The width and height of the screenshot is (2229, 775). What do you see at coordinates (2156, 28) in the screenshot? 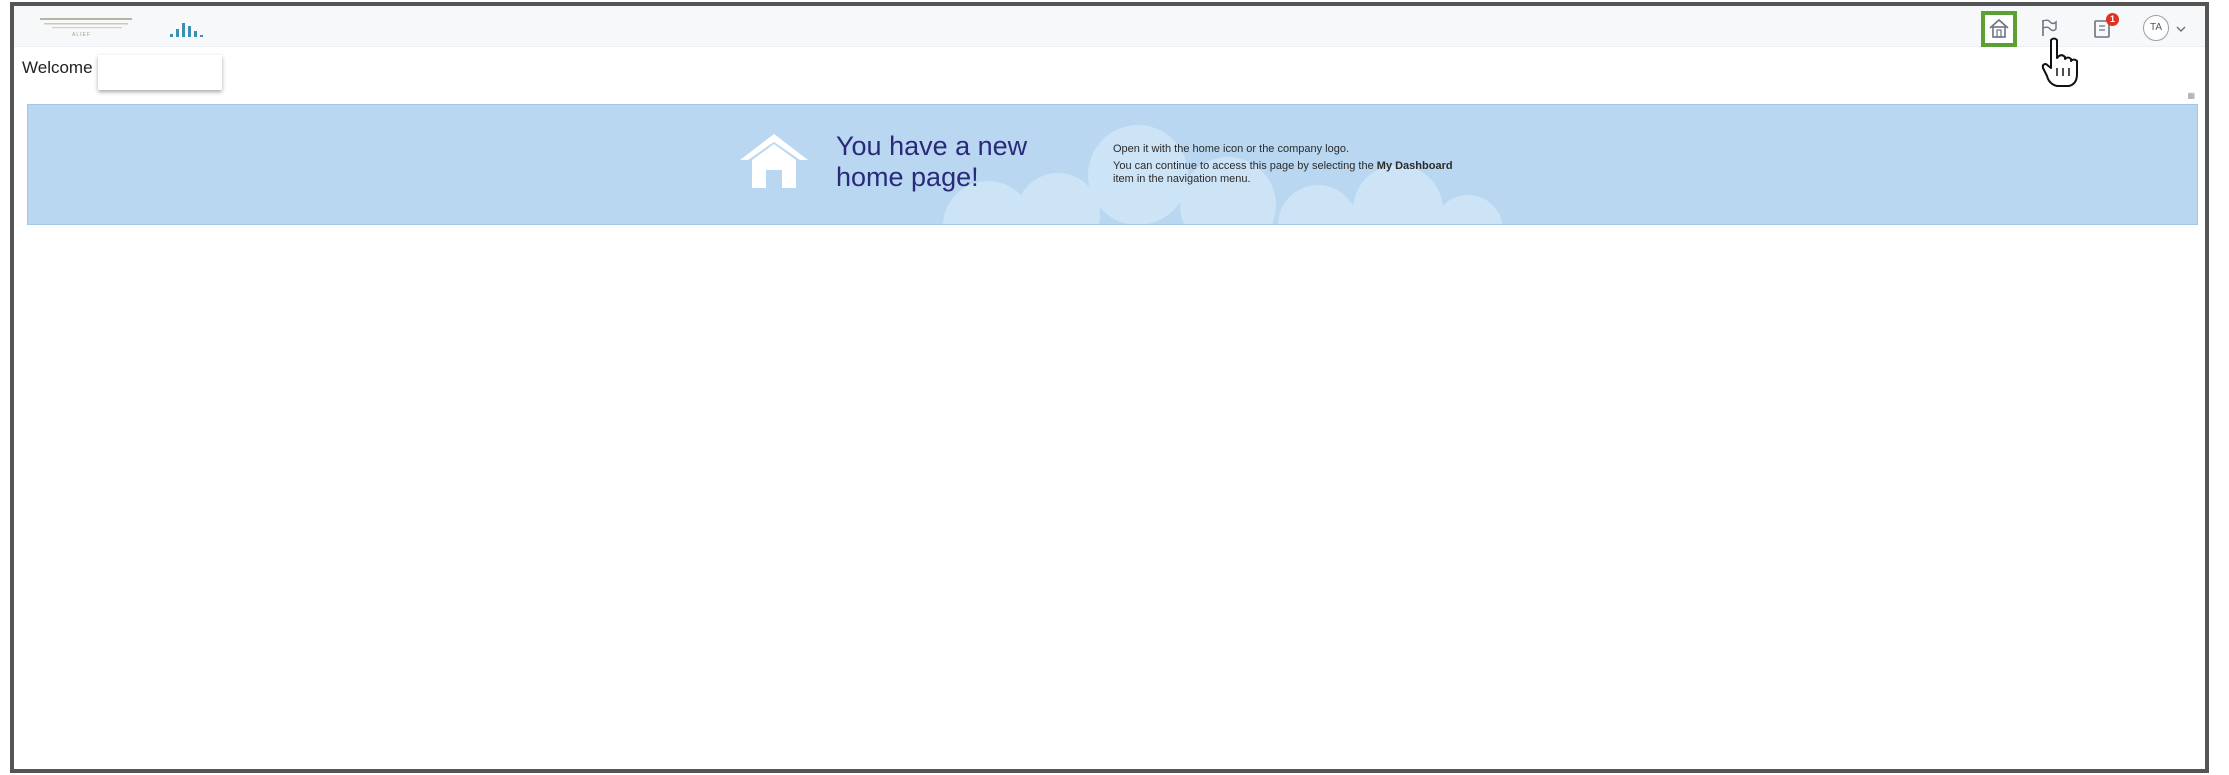
I see `user-avatar: TA` at bounding box center [2156, 28].